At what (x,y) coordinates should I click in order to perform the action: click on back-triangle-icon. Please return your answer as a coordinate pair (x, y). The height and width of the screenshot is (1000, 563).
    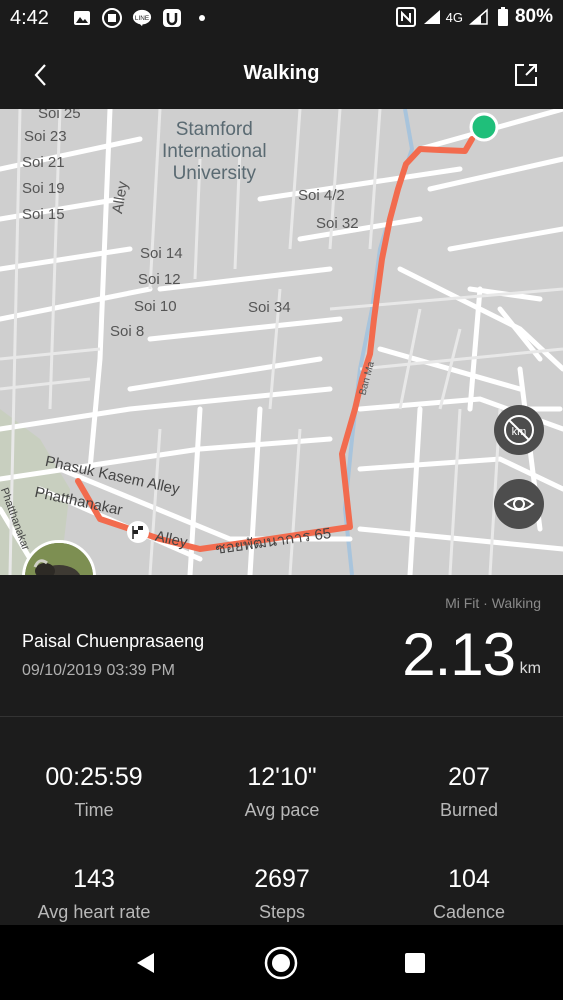
    Looking at the image, I should click on (145, 963).